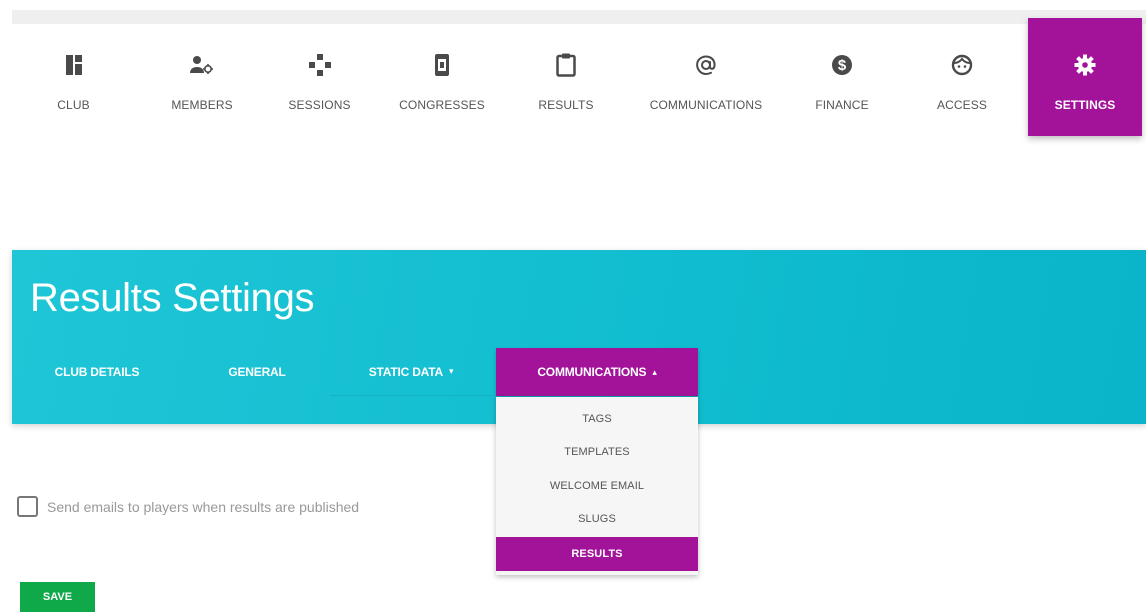 The height and width of the screenshot is (612, 1146). I want to click on nav-item-congresses: CONGRESSES, so click(442, 77).